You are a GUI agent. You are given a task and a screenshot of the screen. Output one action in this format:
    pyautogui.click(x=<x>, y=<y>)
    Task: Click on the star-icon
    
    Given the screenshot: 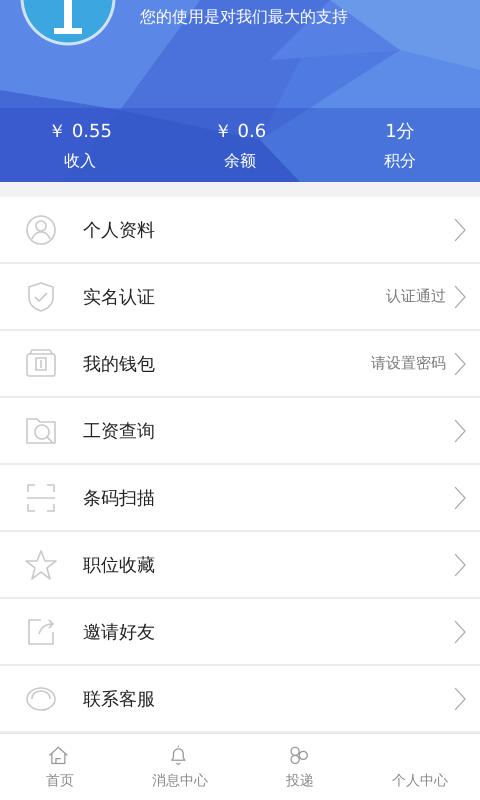 What is the action you would take?
    pyautogui.click(x=41, y=564)
    